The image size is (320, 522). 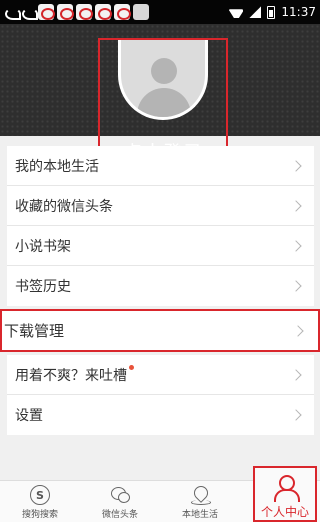 I want to click on tab-sogou-search: S 搜狗搜索, so click(x=40, y=501).